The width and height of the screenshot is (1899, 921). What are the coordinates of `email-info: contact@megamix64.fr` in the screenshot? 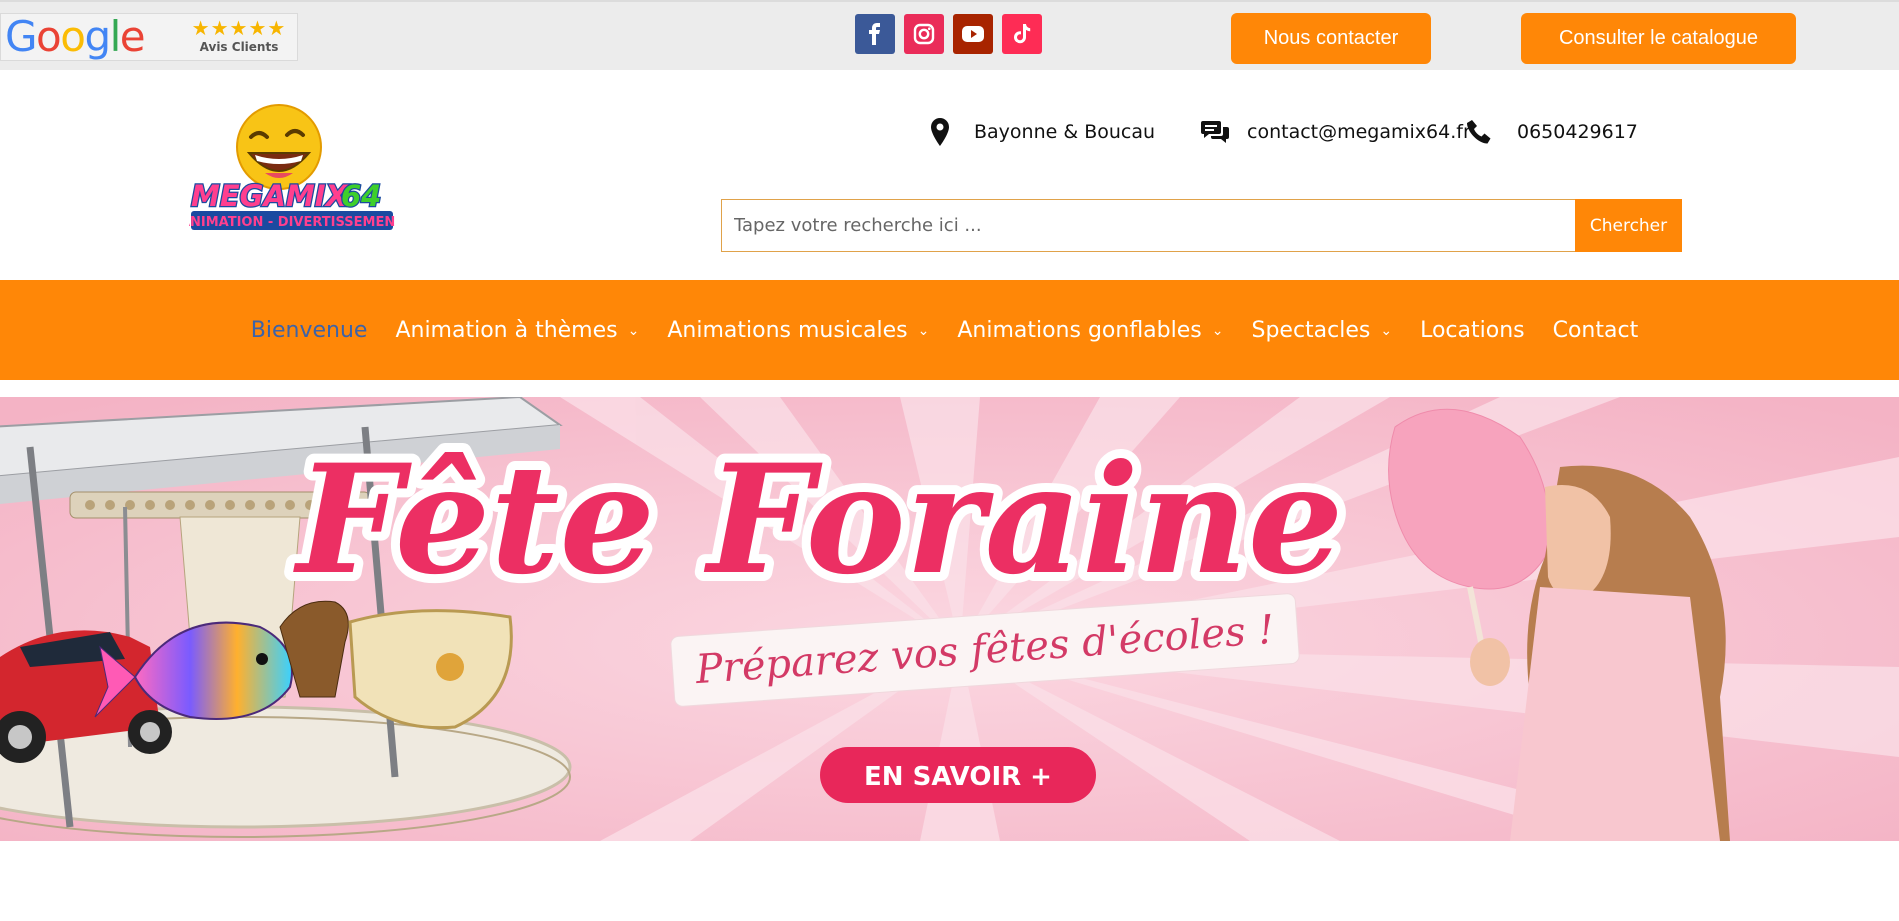 It's located at (1336, 132).